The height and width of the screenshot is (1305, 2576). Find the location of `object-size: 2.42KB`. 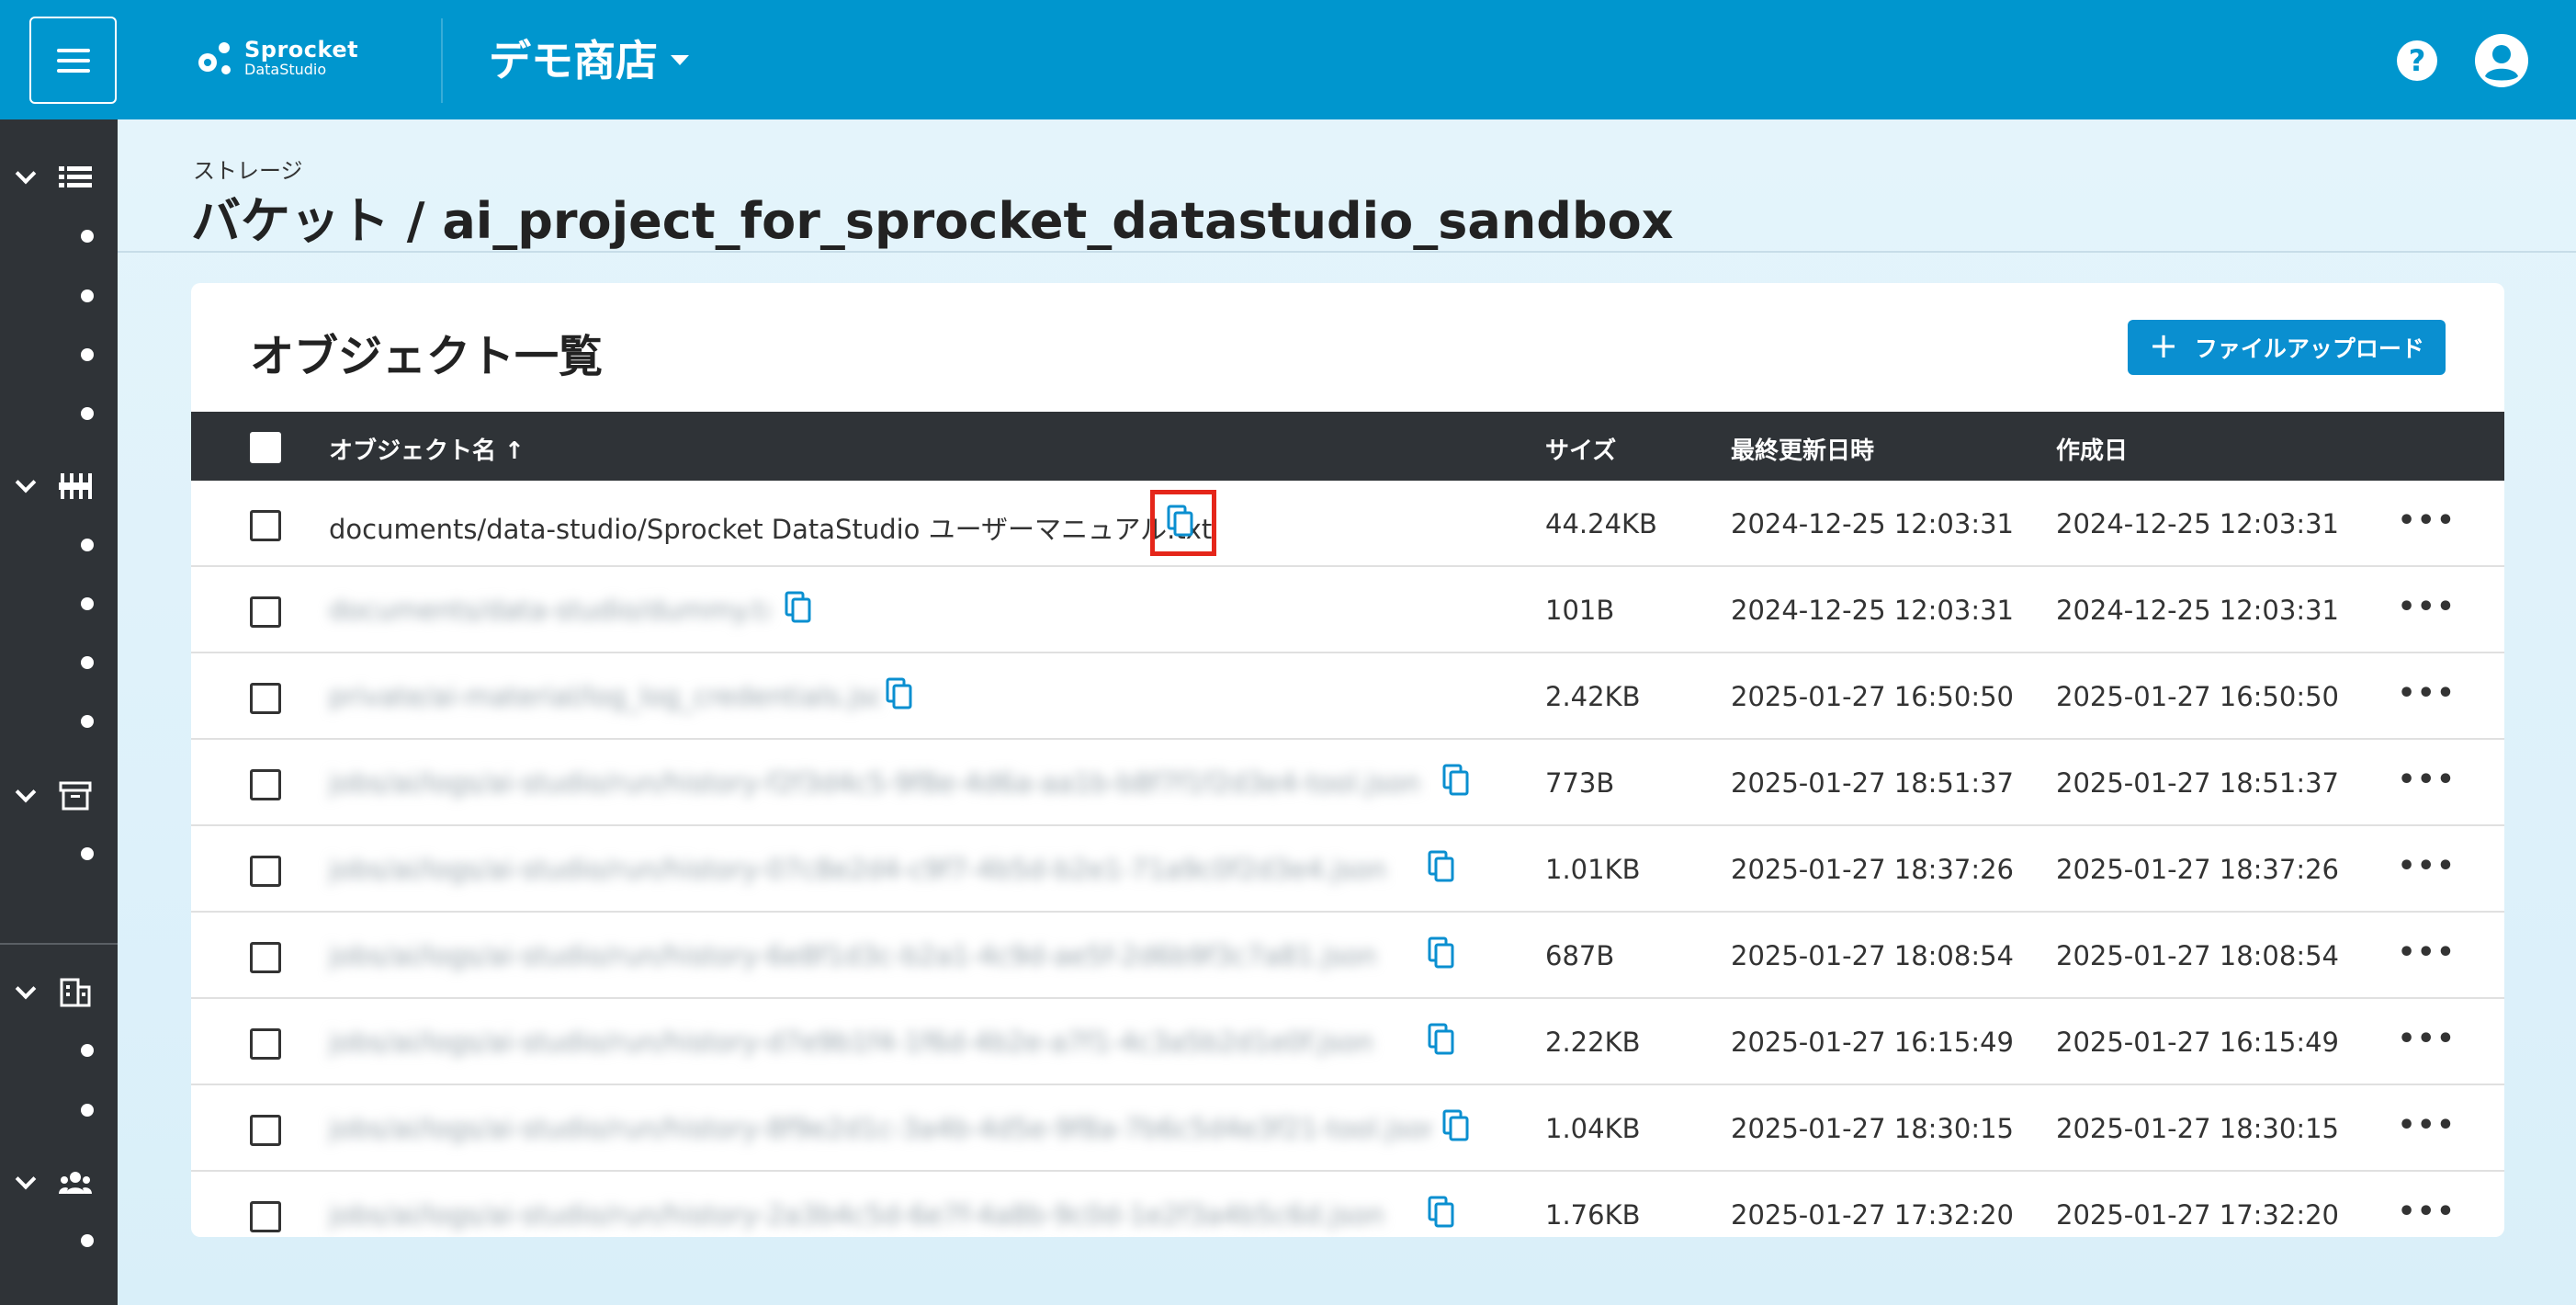

object-size: 2.42KB is located at coordinates (1593, 697).